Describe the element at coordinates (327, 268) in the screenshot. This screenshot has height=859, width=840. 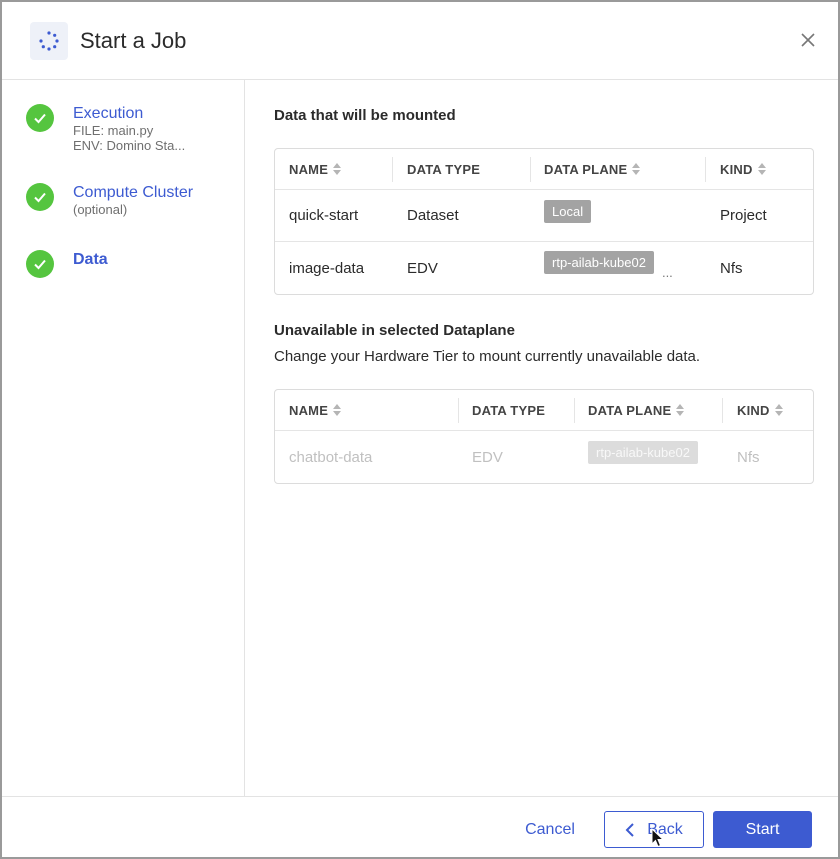
I see `cell-name: image-data` at that location.